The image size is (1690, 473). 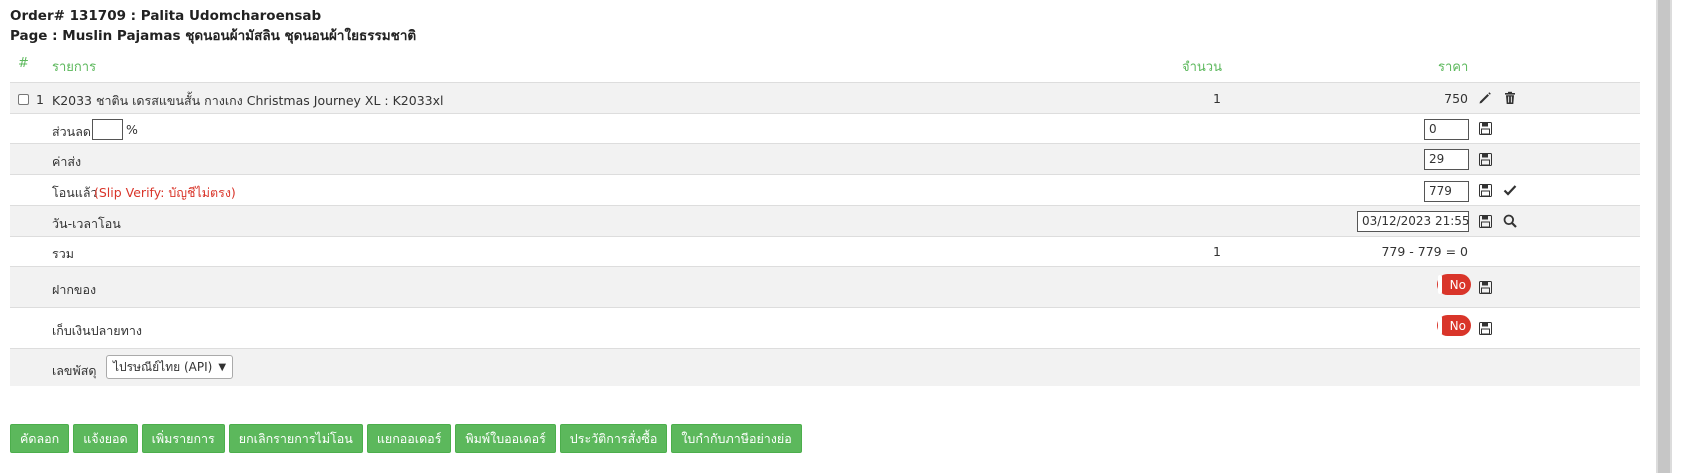 I want to click on tracking-label: เลขพัสดุ, so click(x=74, y=370).